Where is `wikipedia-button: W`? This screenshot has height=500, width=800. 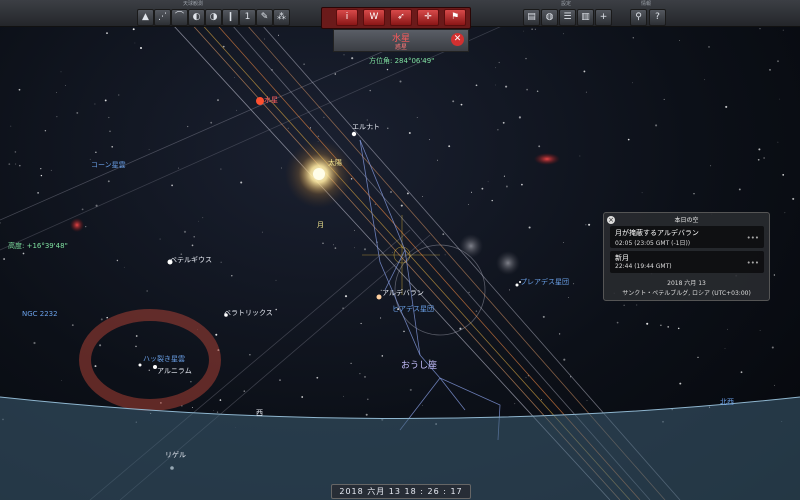 wikipedia-button: W is located at coordinates (374, 17).